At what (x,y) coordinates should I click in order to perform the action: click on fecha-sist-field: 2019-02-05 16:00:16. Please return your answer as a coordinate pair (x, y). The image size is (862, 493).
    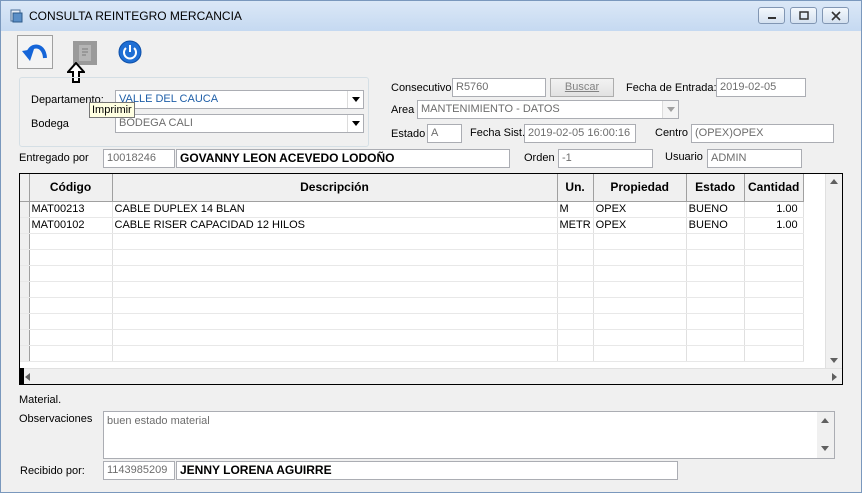
    Looking at the image, I should click on (580, 133).